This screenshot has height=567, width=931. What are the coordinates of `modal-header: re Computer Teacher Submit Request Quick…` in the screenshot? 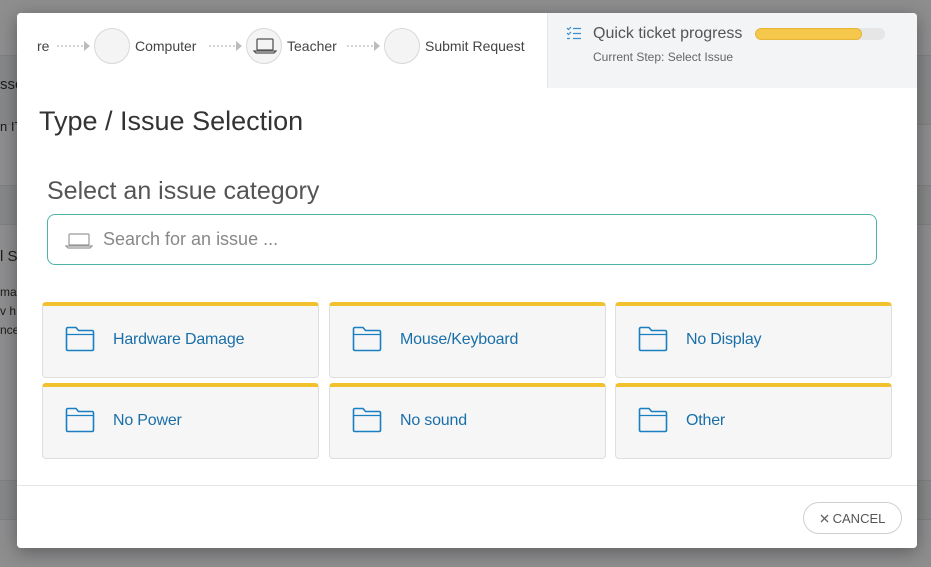 It's located at (467, 50).